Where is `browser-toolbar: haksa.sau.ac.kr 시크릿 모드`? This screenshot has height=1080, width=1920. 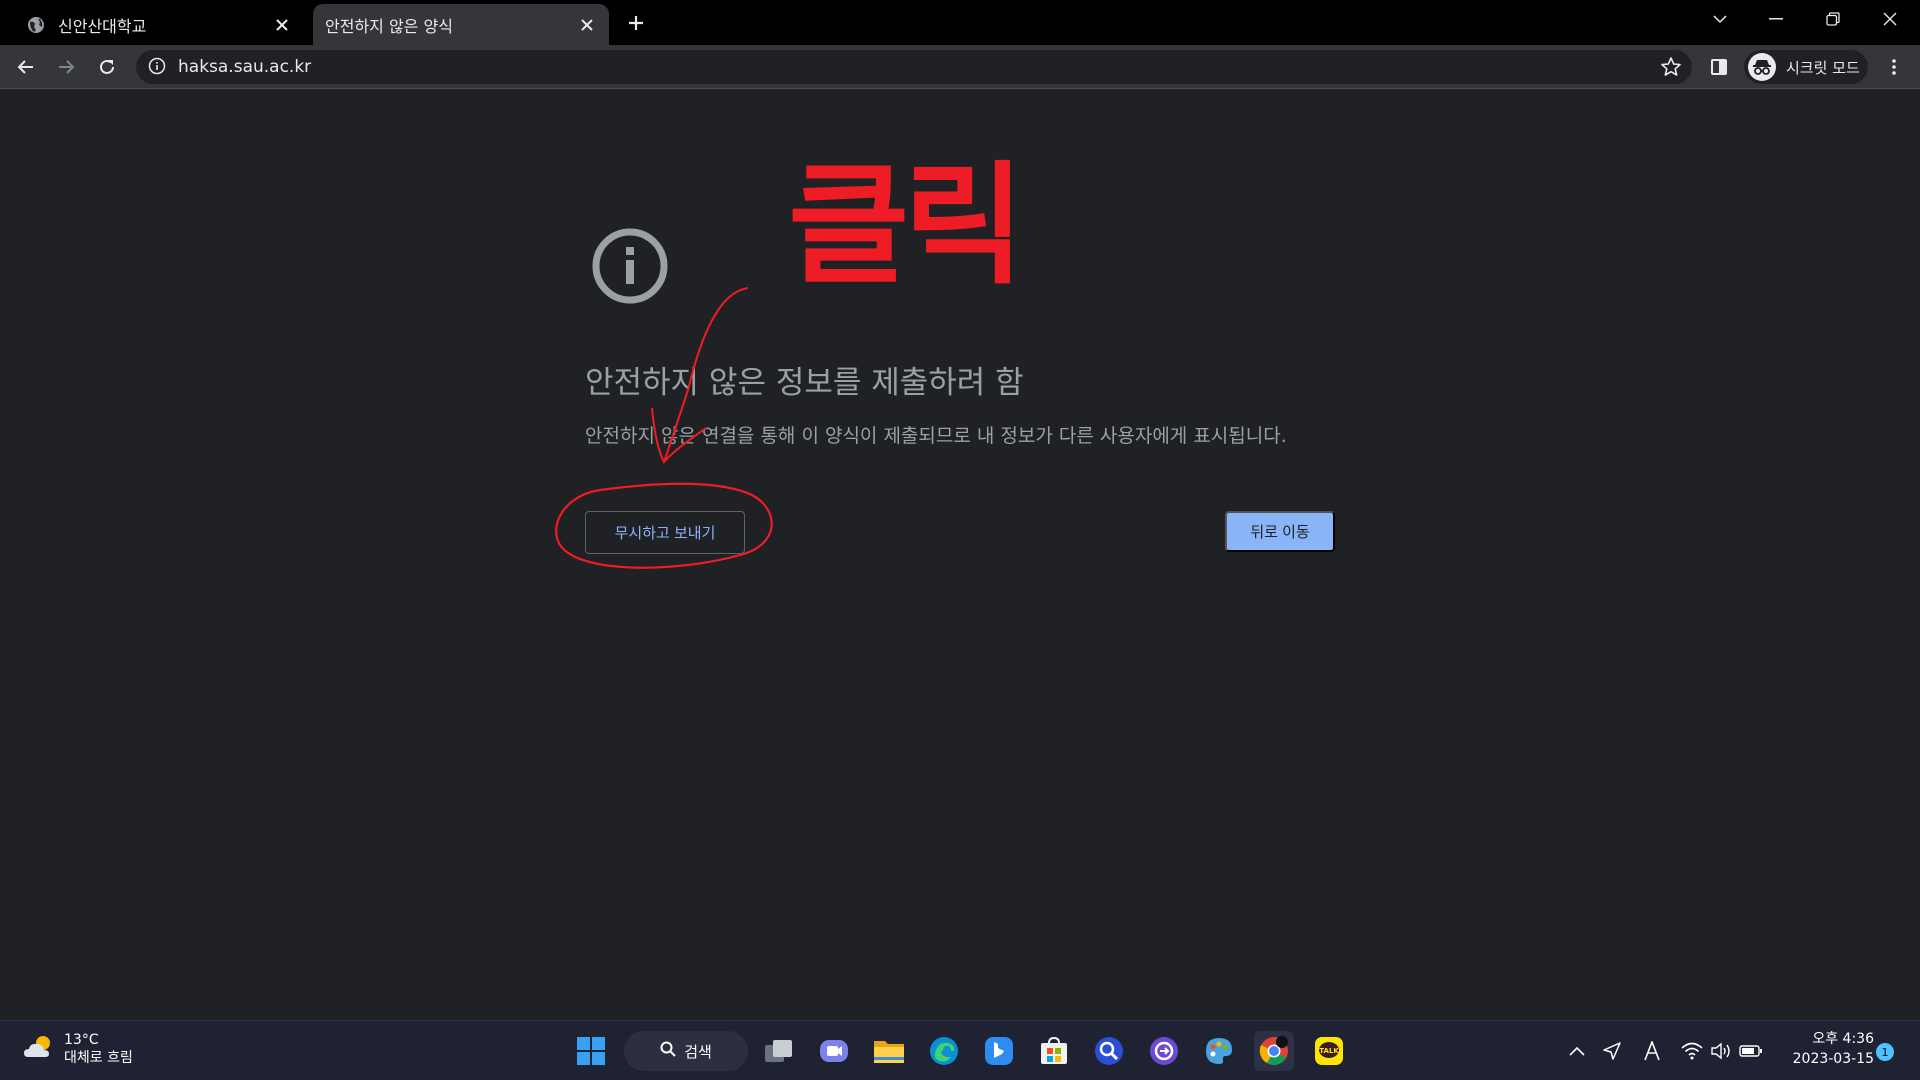
browser-toolbar: haksa.sau.ac.kr 시크릿 모드 is located at coordinates (960, 67).